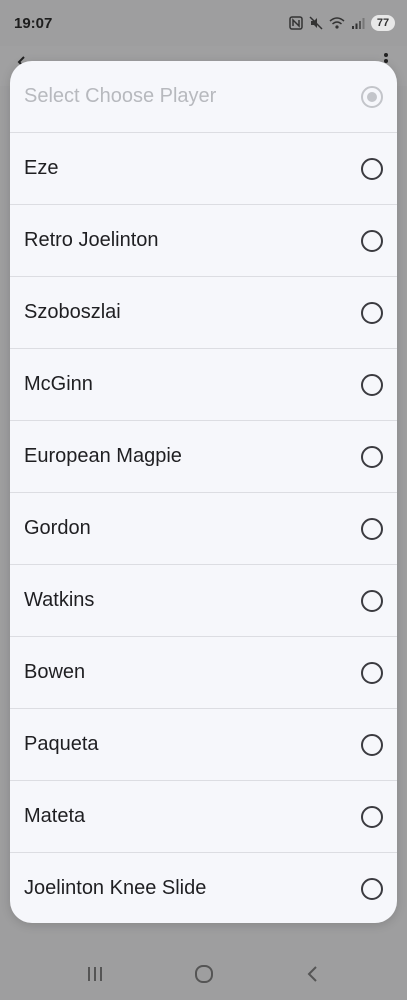 The height and width of the screenshot is (1000, 407). I want to click on player-option: Szoboszlai, so click(203, 312).